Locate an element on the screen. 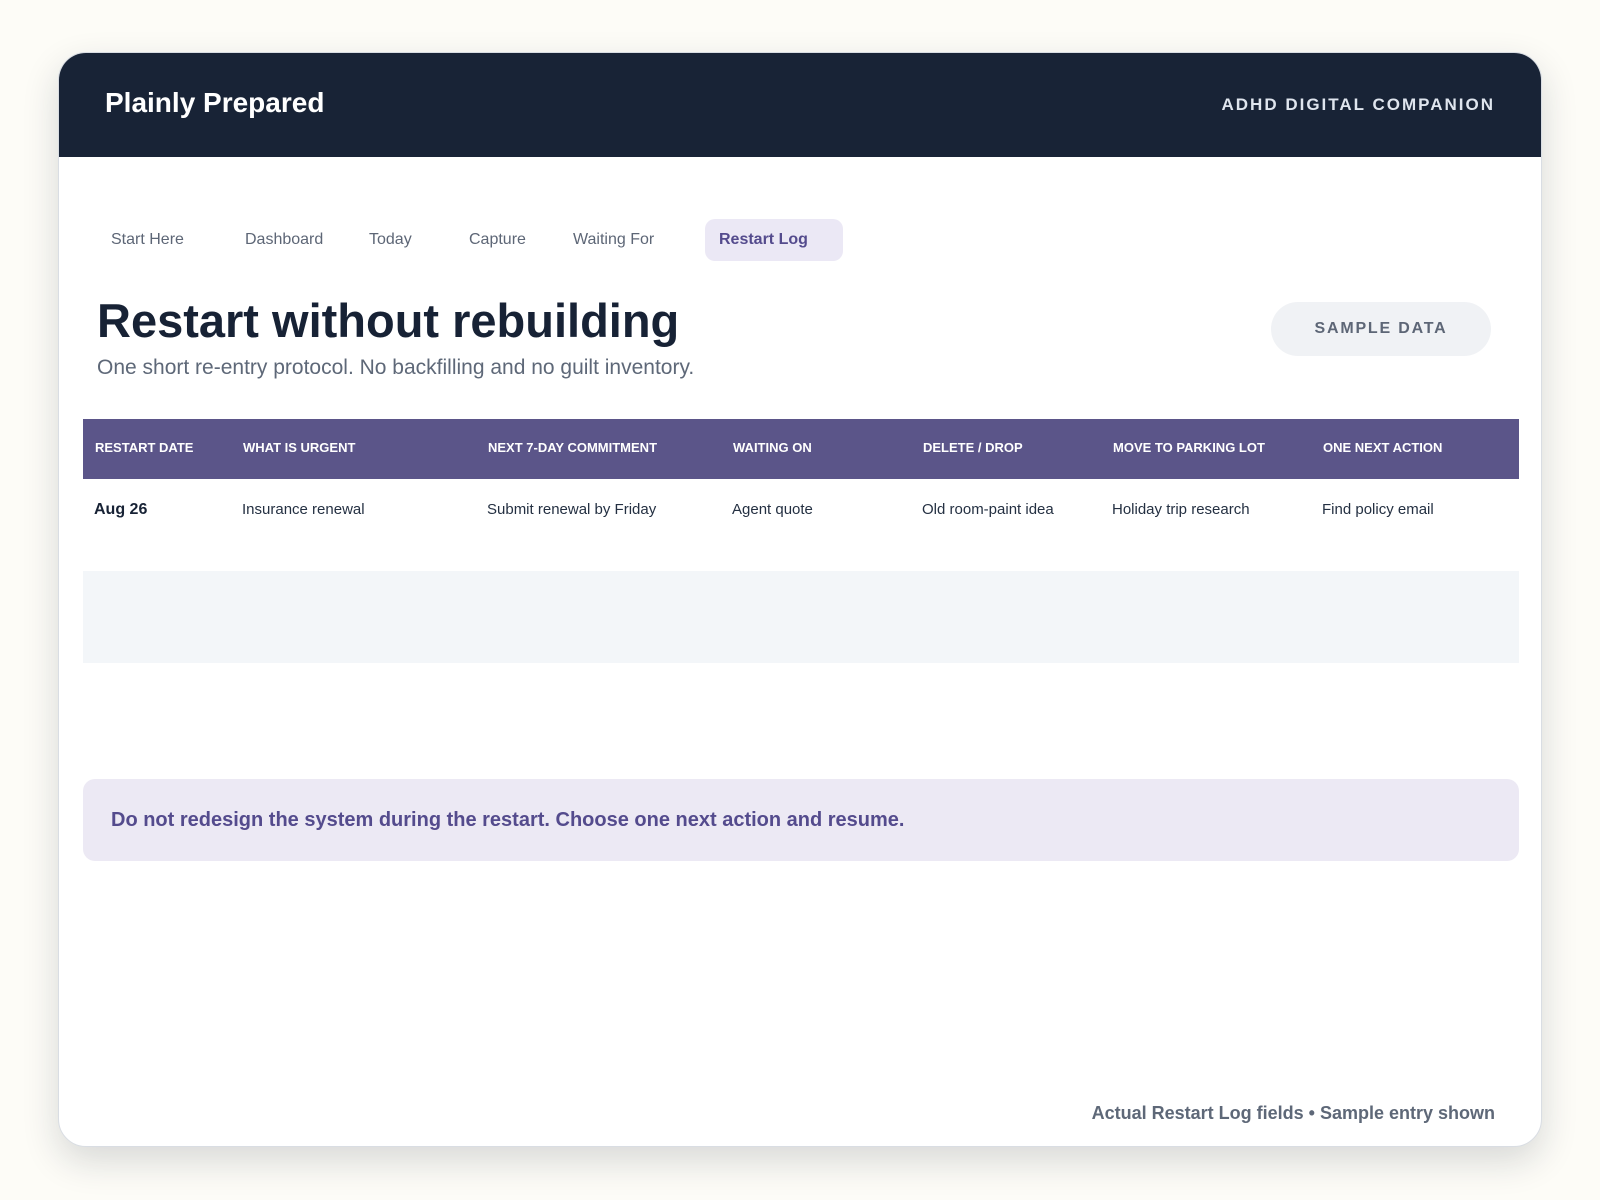 The height and width of the screenshot is (1200, 1600). cell-parking-lot: Holiday trip research is located at coordinates (1181, 509).